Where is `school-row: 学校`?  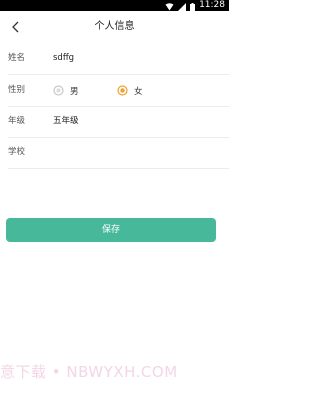 school-row: 学校 is located at coordinates (118, 153).